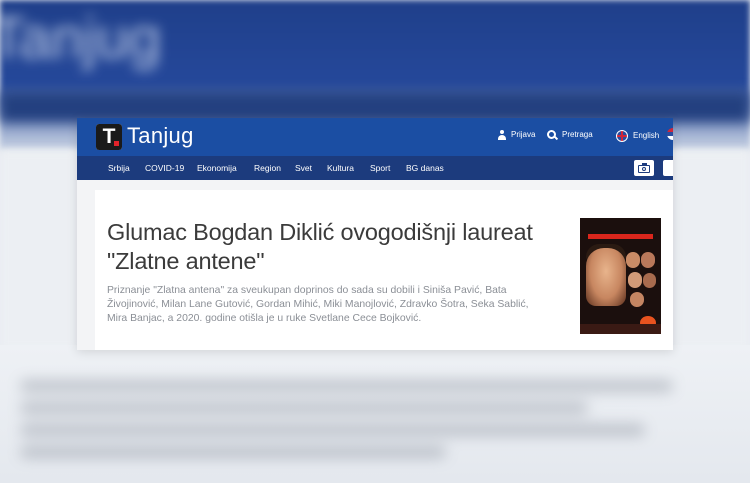 This screenshot has width=750, height=483. I want to click on nav-item-bg-danas: BG danas, so click(425, 168).